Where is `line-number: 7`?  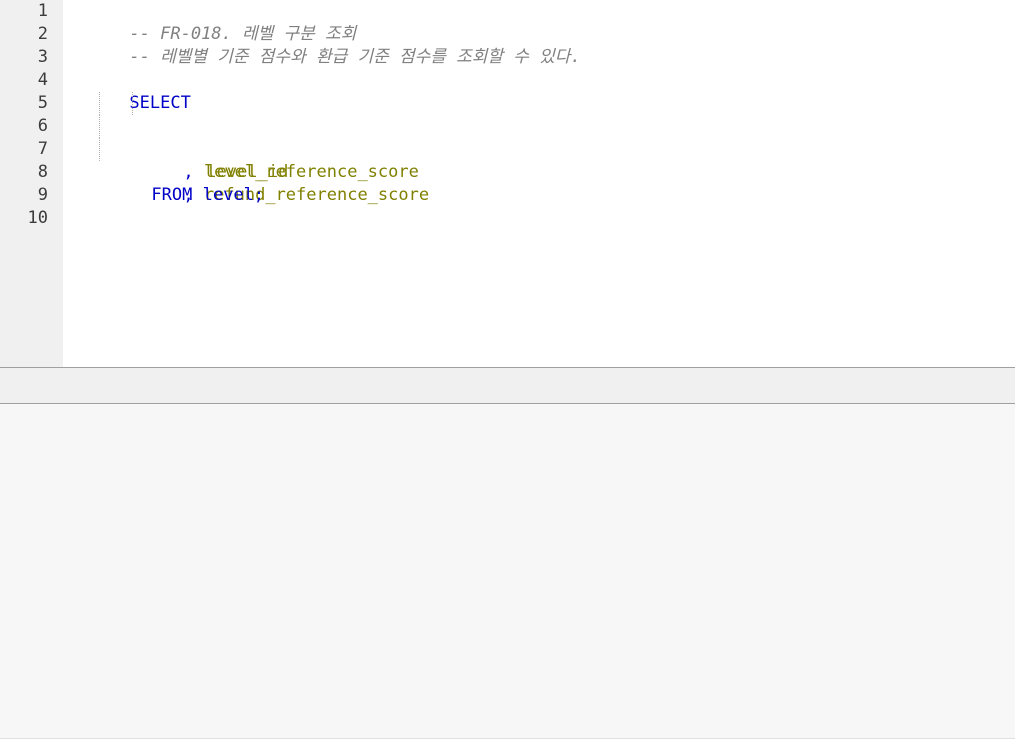 line-number: 7 is located at coordinates (42, 149).